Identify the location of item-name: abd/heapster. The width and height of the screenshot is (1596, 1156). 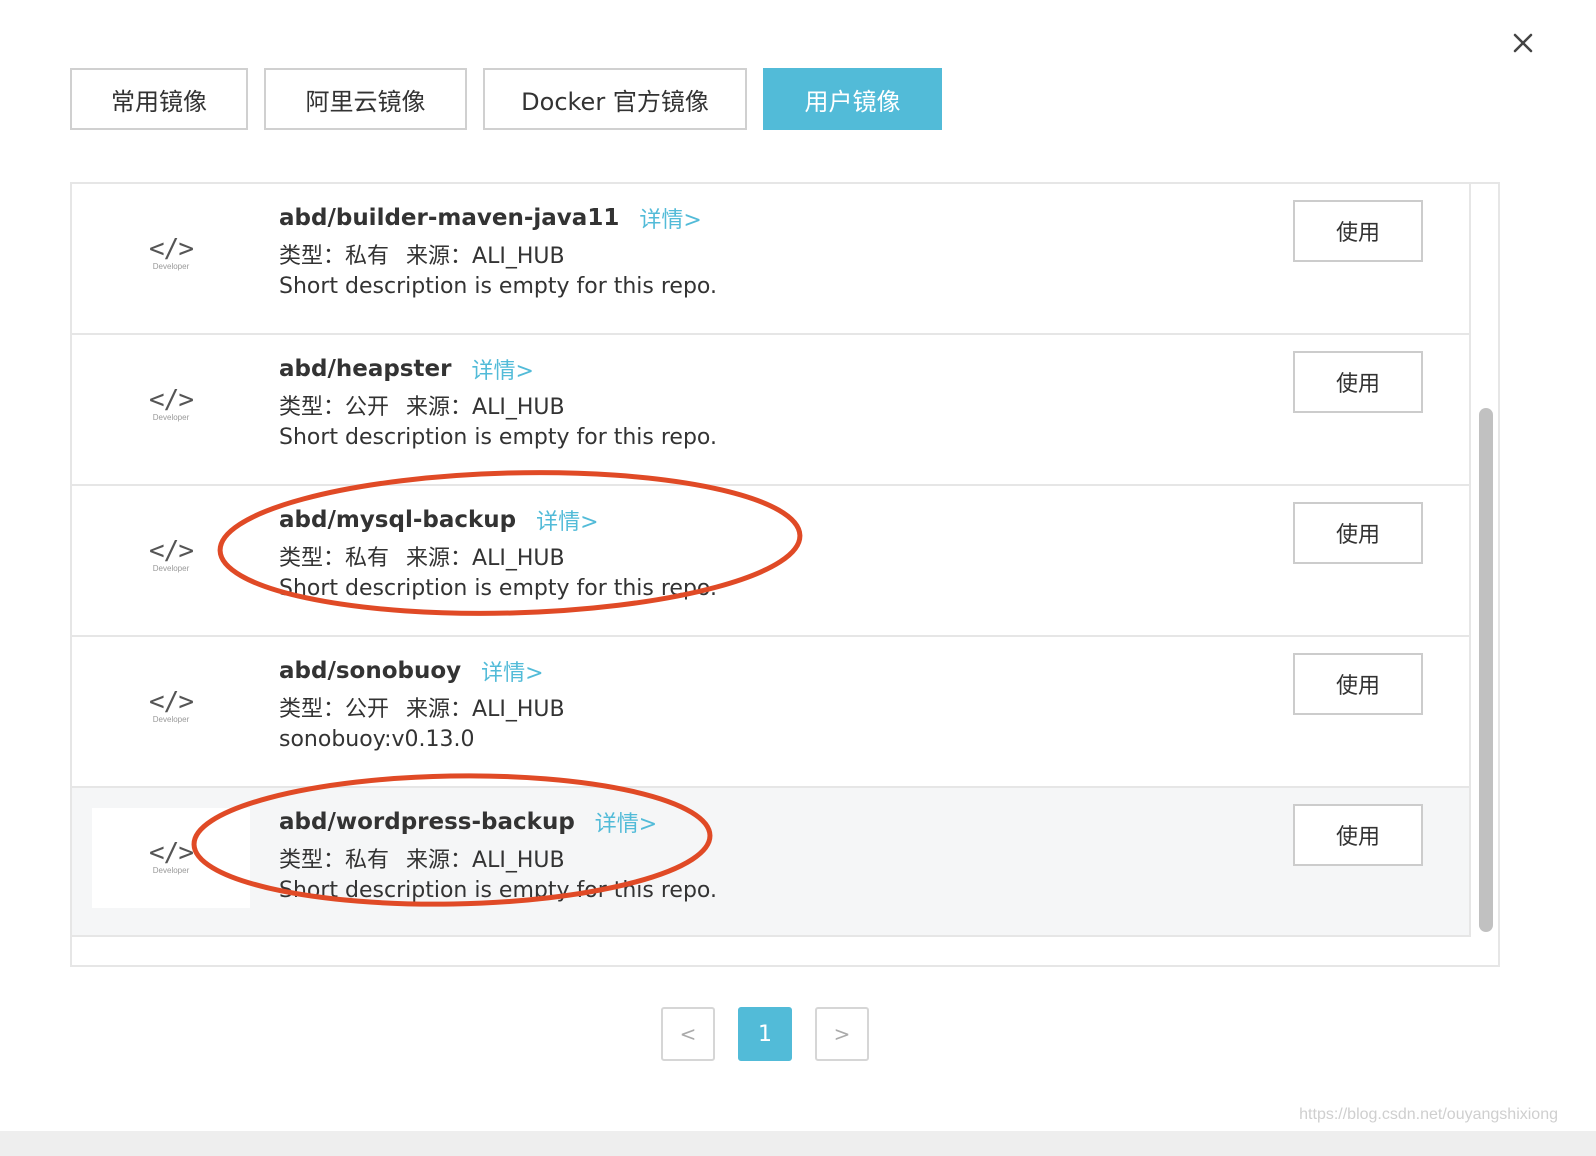
(365, 369).